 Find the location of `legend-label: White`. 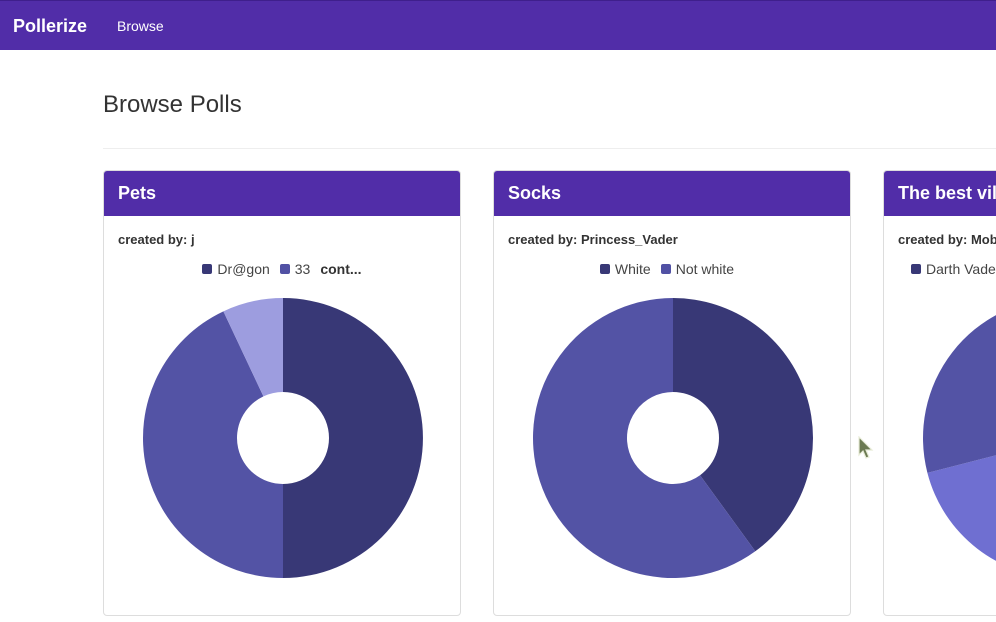

legend-label: White is located at coordinates (632, 269).